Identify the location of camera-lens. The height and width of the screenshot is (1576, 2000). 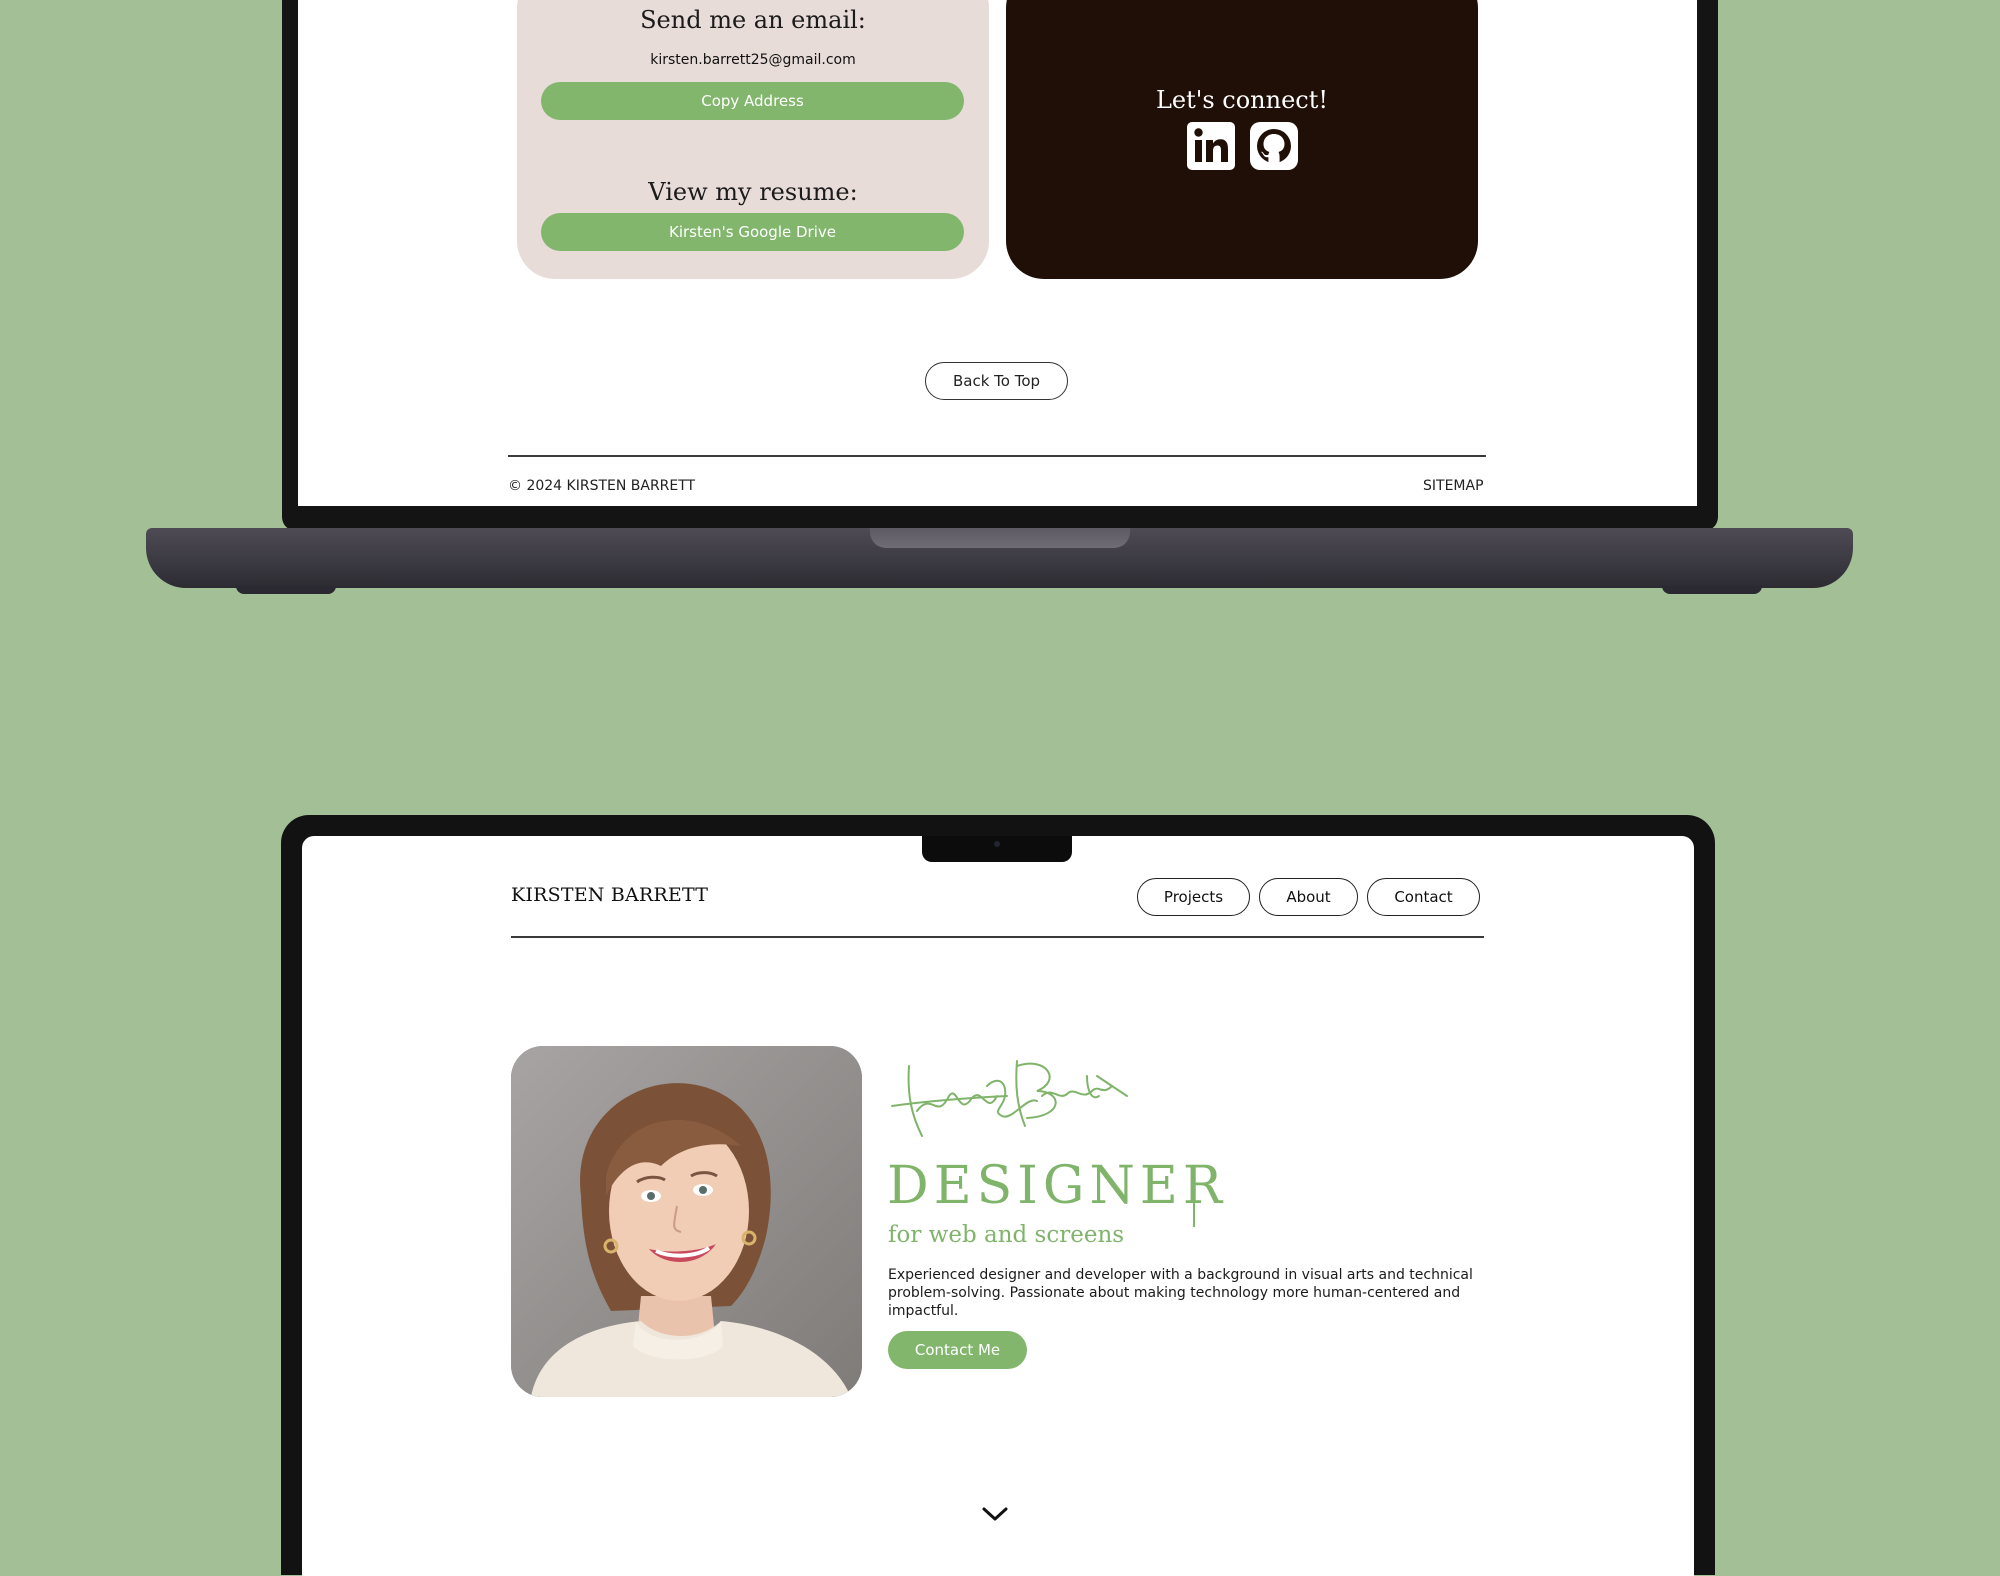
(997, 844).